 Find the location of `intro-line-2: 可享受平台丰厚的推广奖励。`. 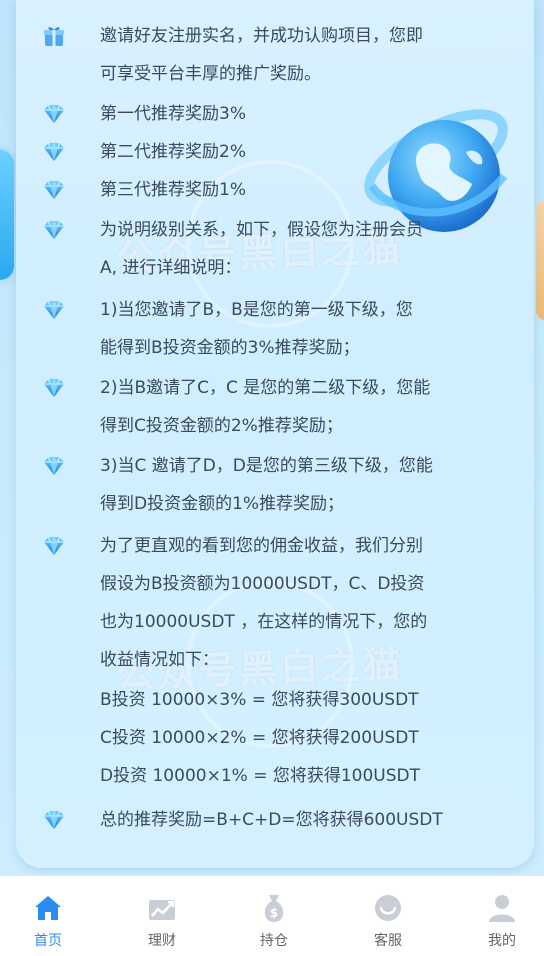

intro-line-2: 可享受平台丰厚的推广奖励。 is located at coordinates (210, 74).